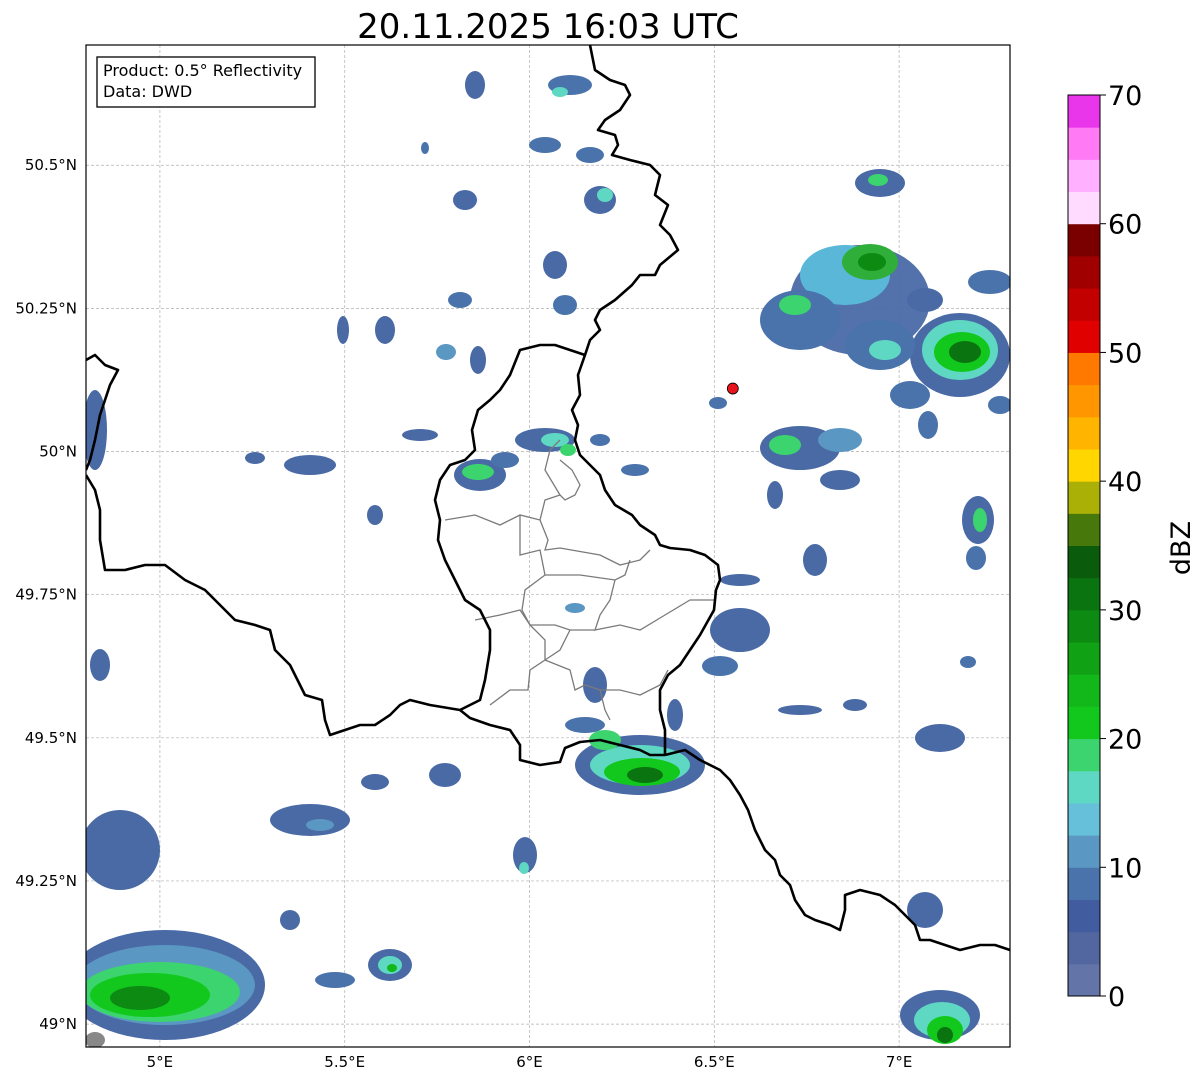  I want to click on colorbar, so click(1084, 545).